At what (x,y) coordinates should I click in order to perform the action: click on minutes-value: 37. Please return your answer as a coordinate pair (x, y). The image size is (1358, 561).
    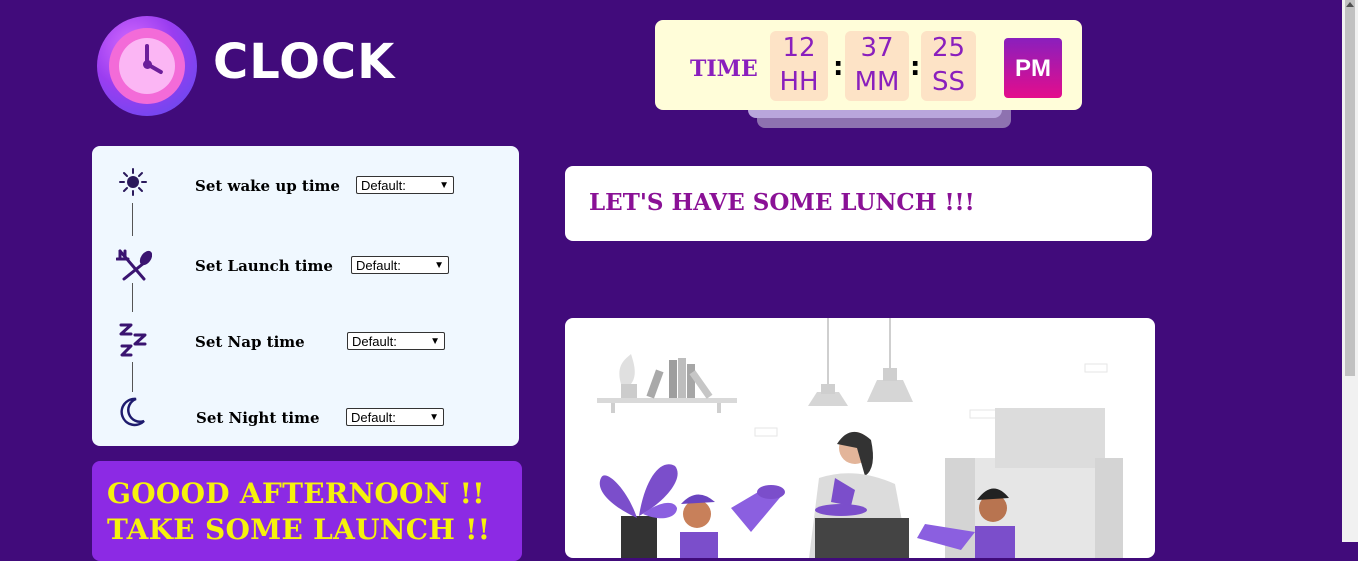
    Looking at the image, I should click on (877, 48).